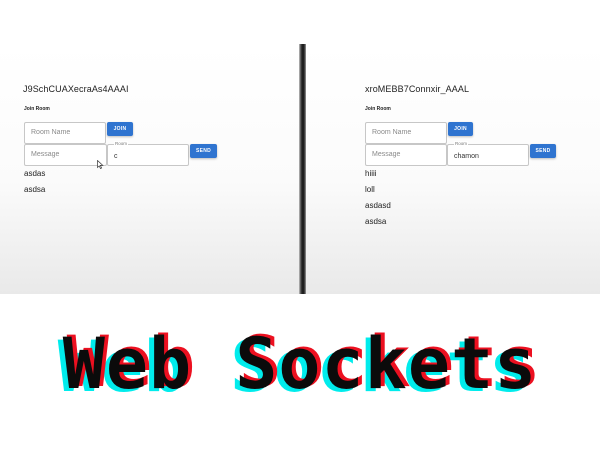 The image size is (600, 450). I want to click on list-item: hiiii, so click(371, 173).